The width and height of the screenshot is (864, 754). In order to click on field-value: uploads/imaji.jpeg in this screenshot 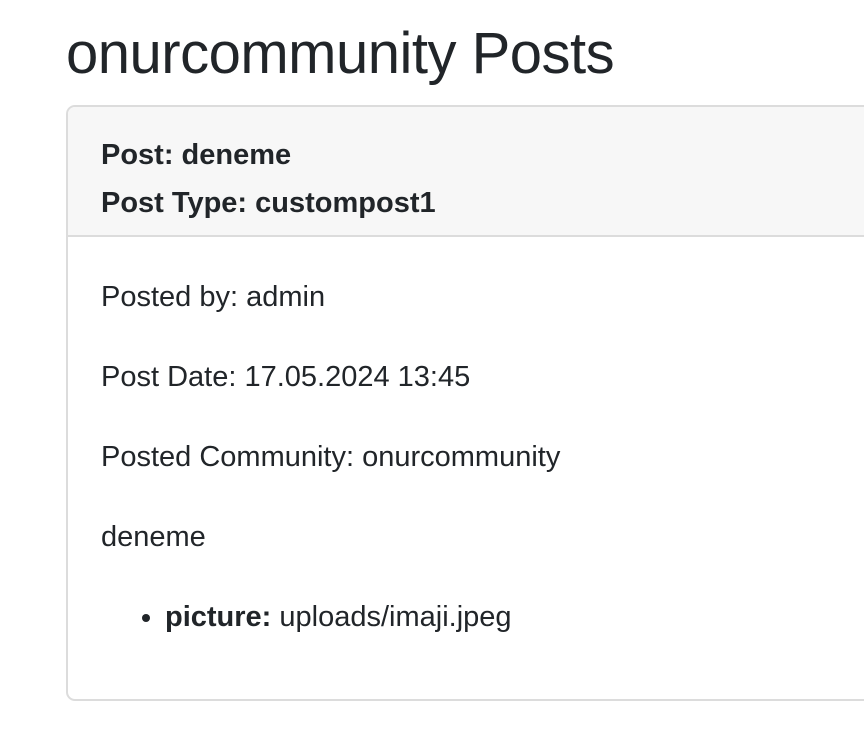, I will do `click(395, 617)`.